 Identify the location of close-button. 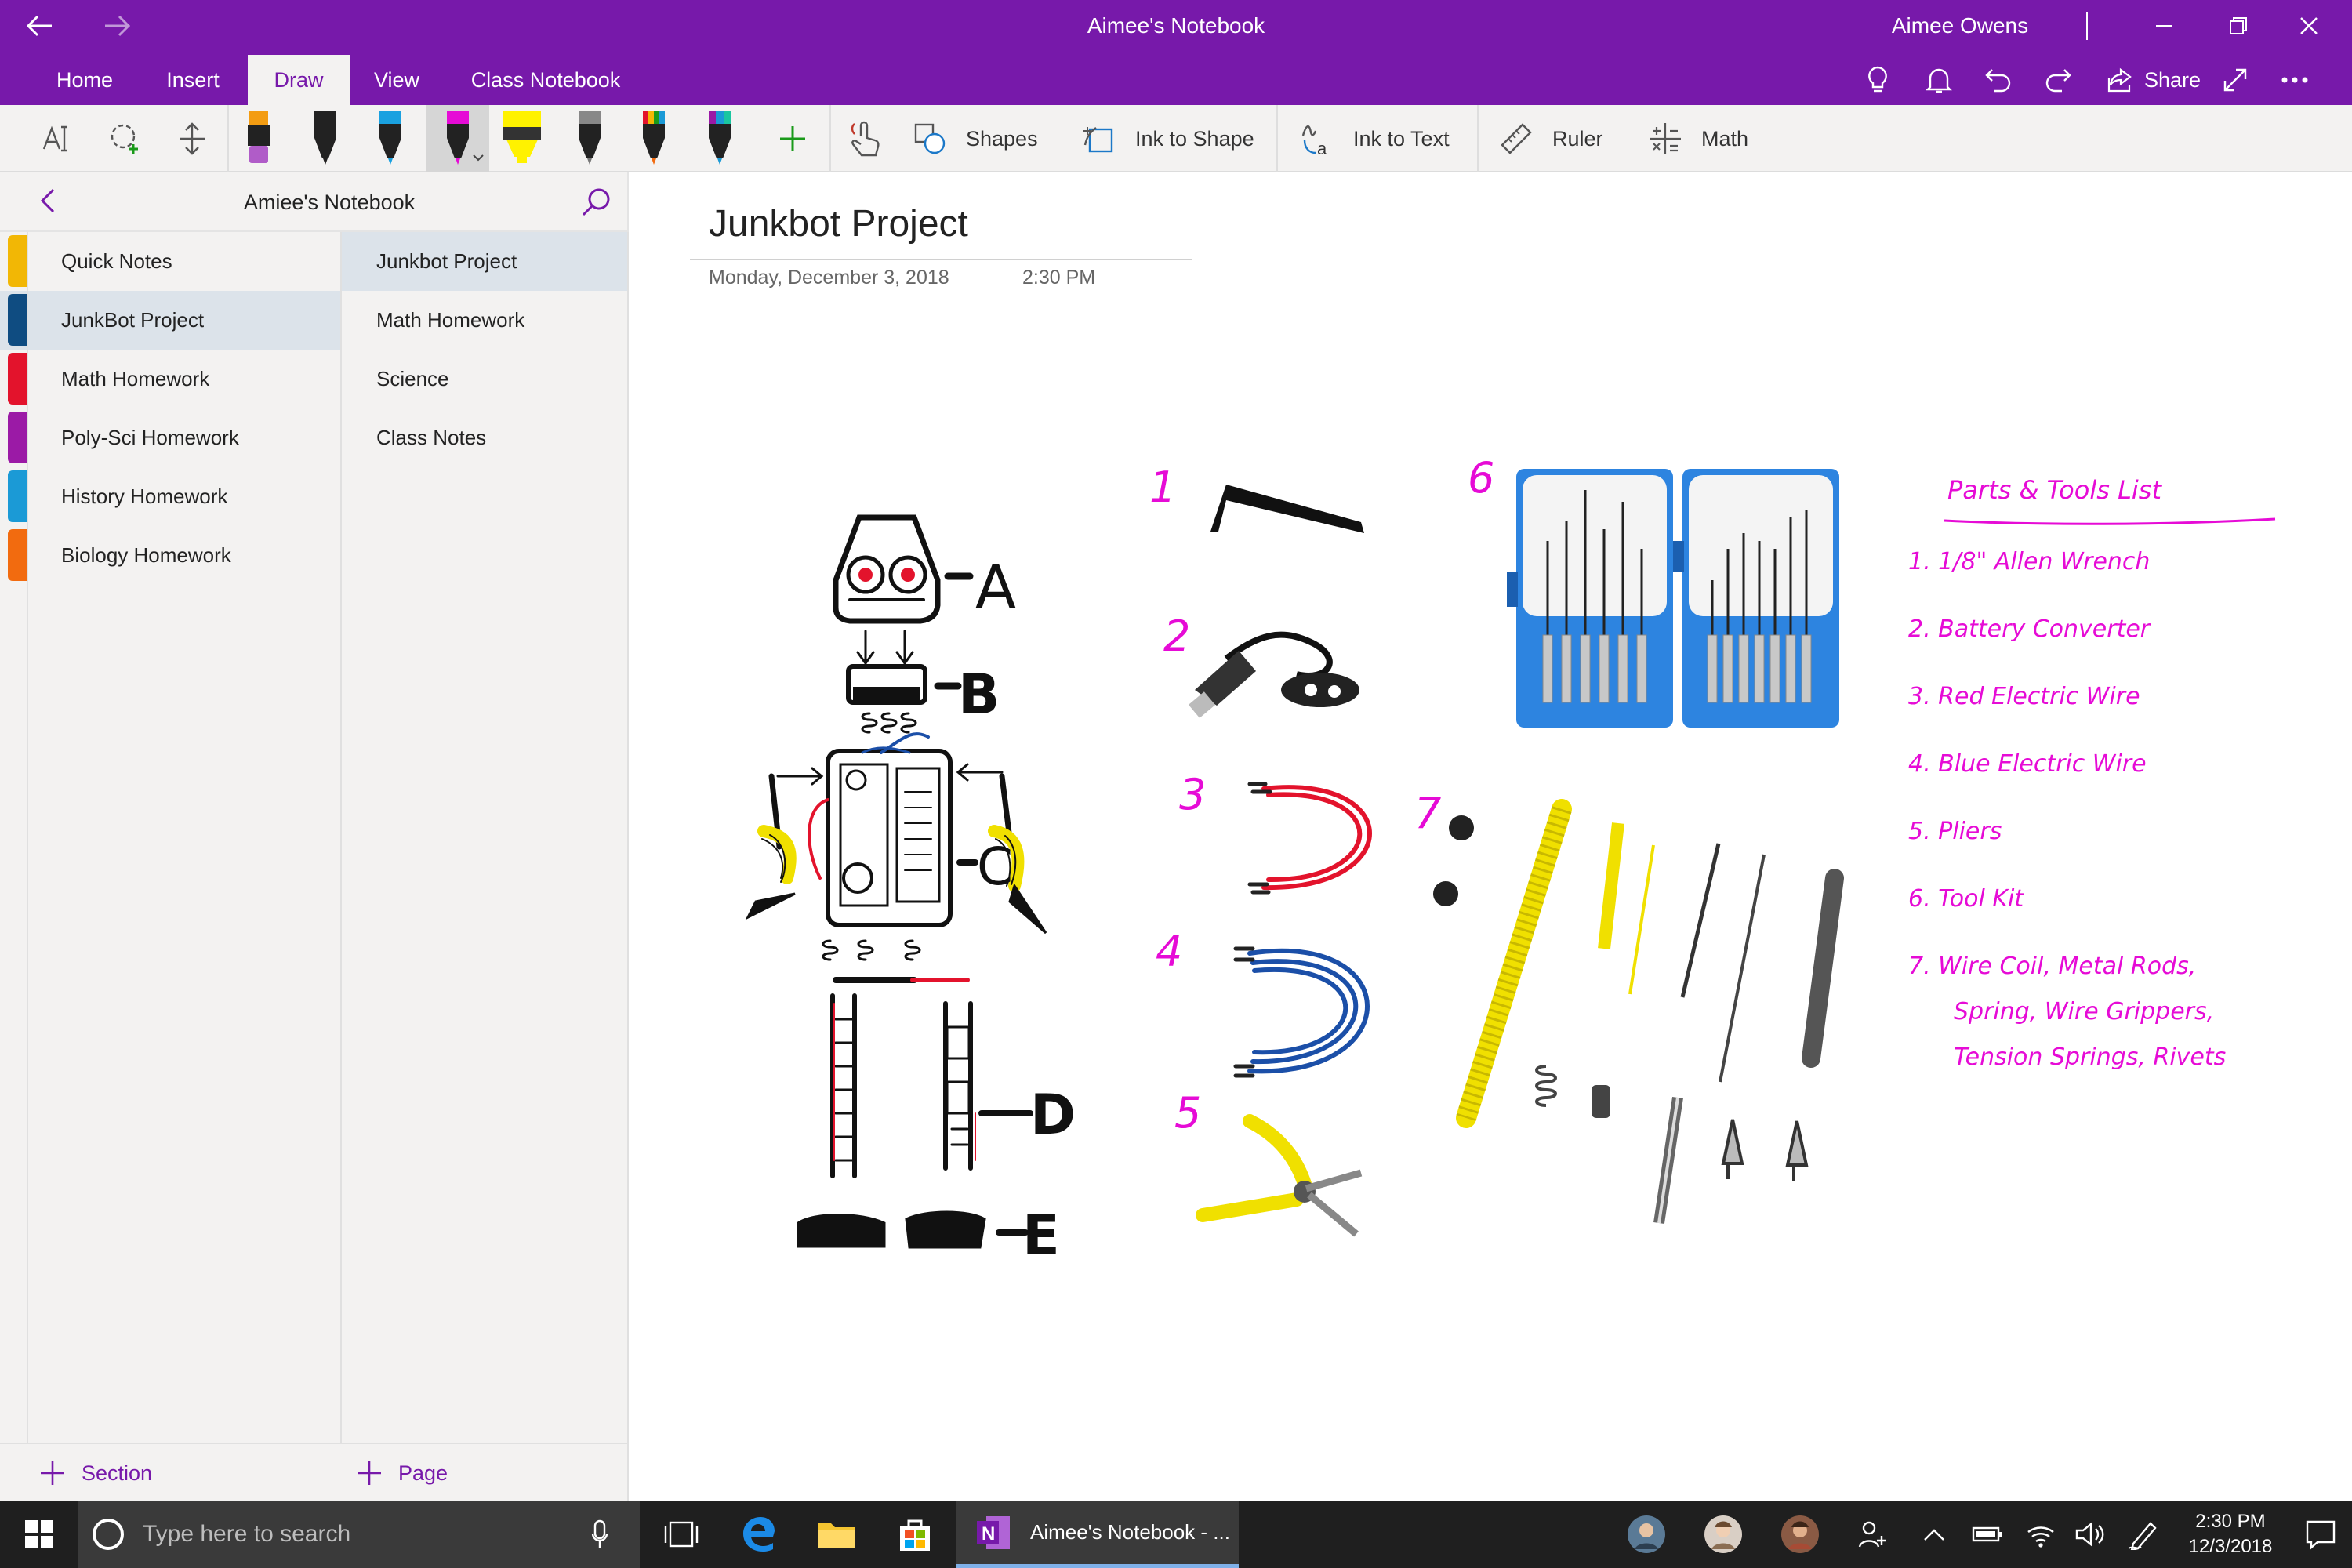
(2309, 26).